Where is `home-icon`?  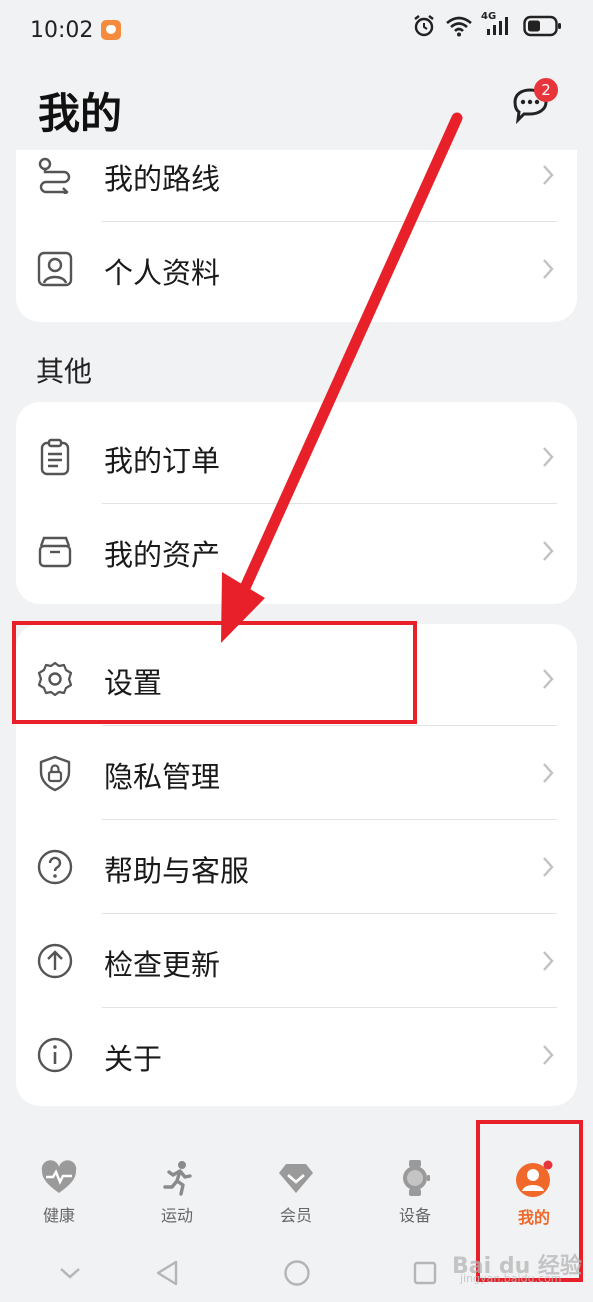 home-icon is located at coordinates (297, 1273).